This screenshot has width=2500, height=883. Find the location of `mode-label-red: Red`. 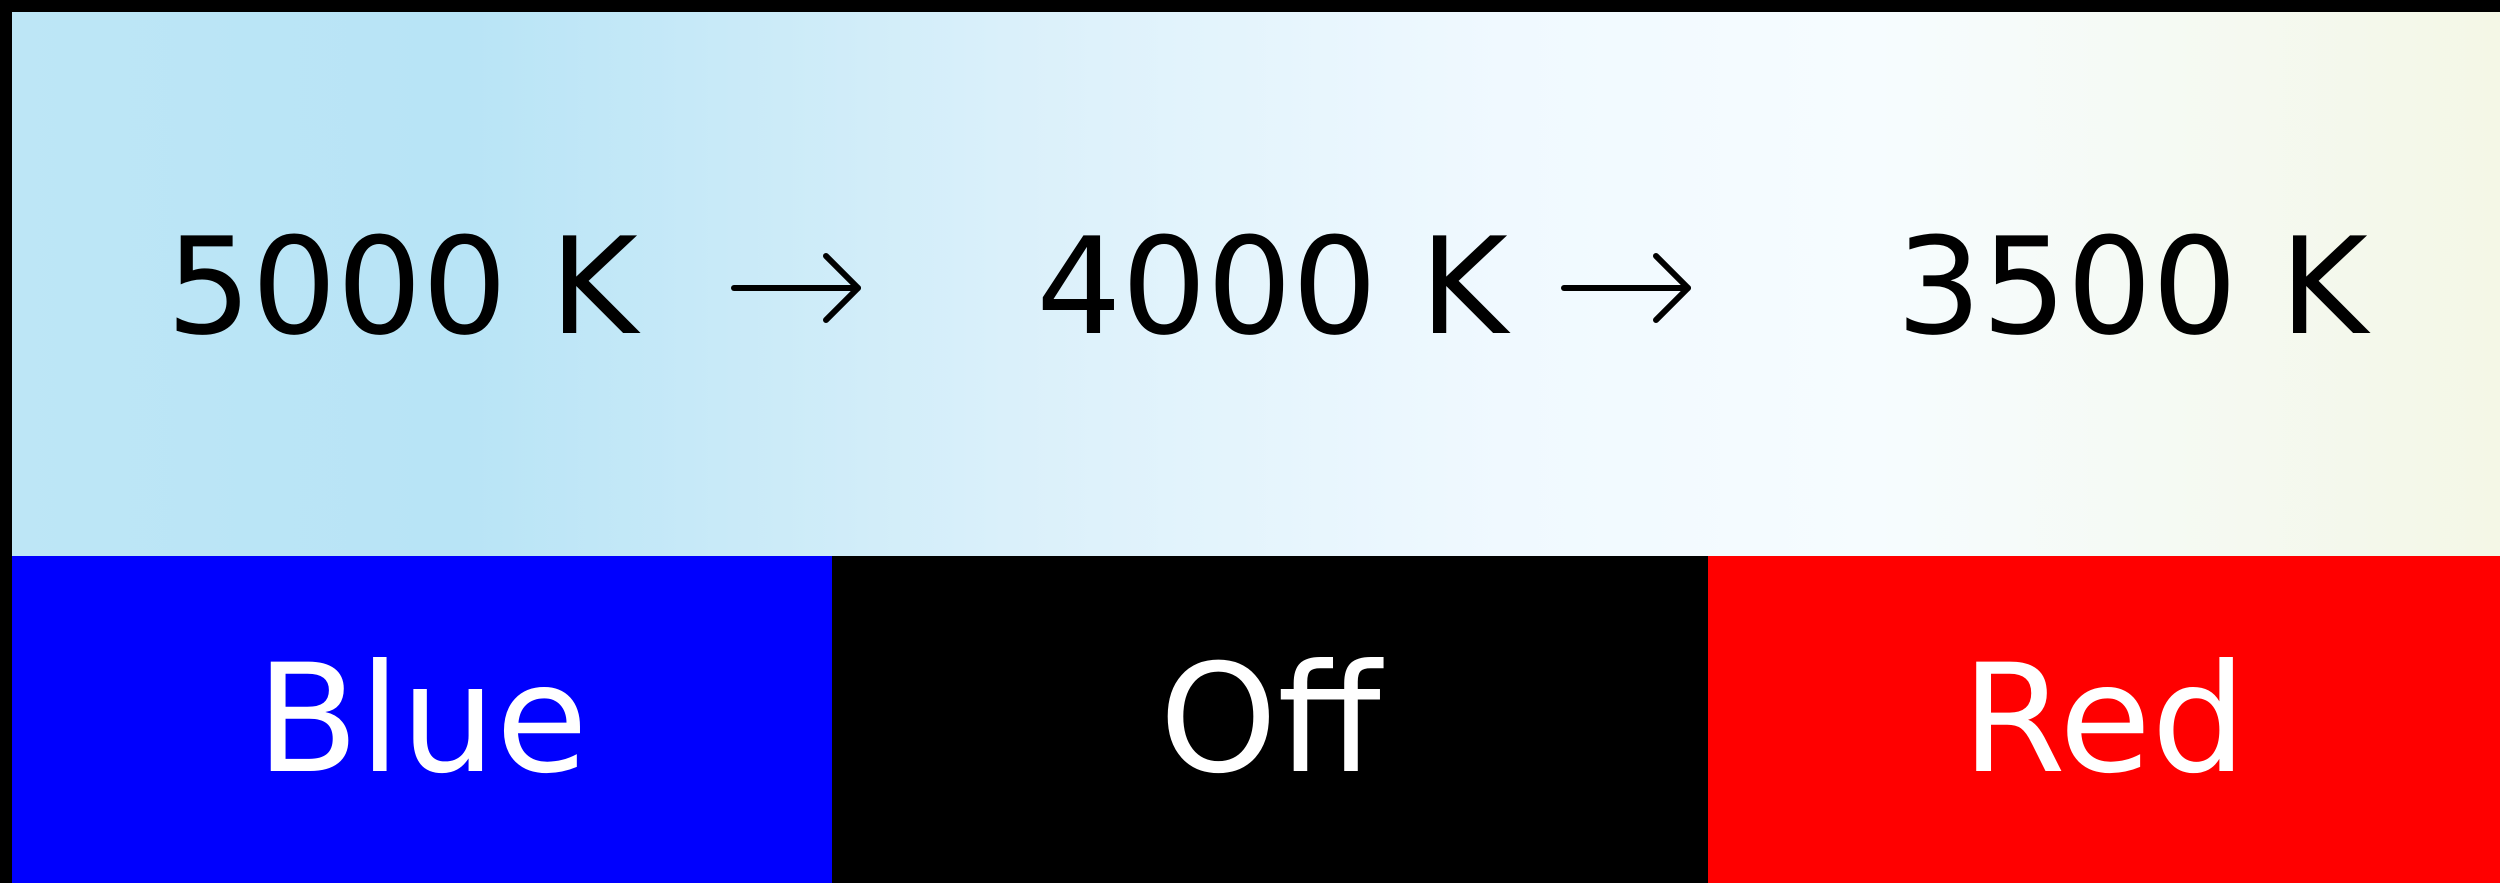

mode-label-red: Red is located at coordinates (2104, 719).